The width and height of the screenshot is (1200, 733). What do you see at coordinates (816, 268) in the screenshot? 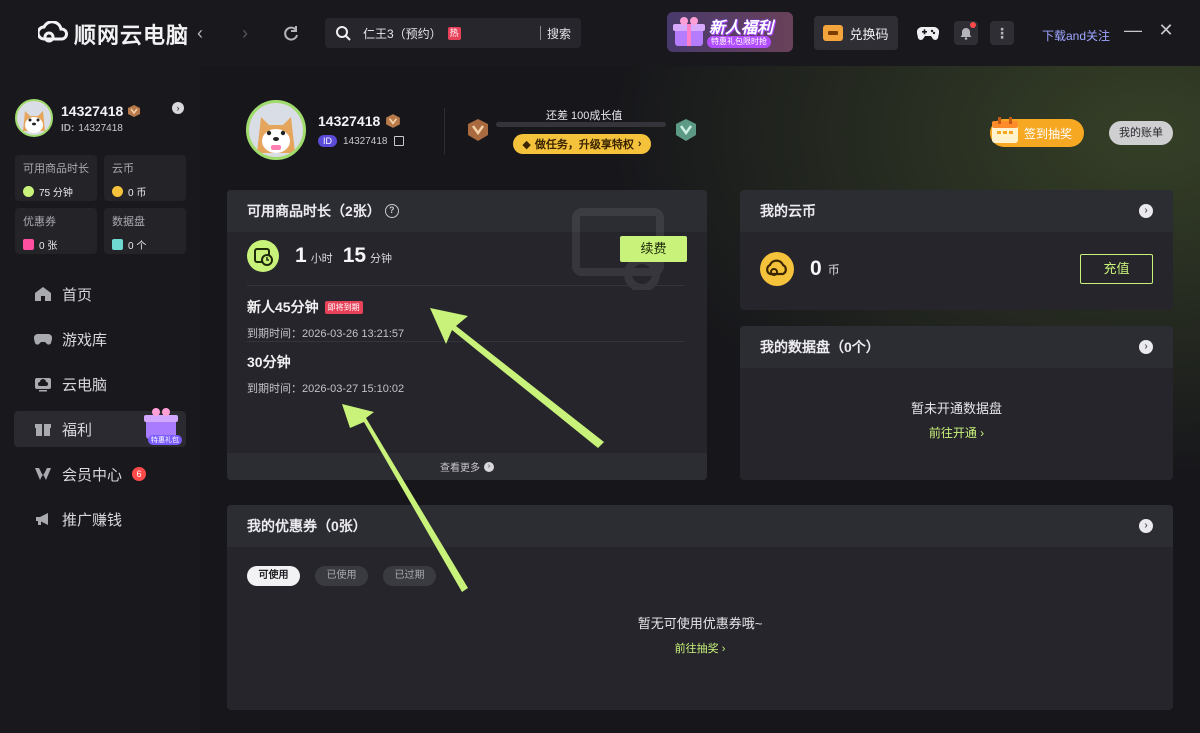
I see `coin-value: 0` at bounding box center [816, 268].